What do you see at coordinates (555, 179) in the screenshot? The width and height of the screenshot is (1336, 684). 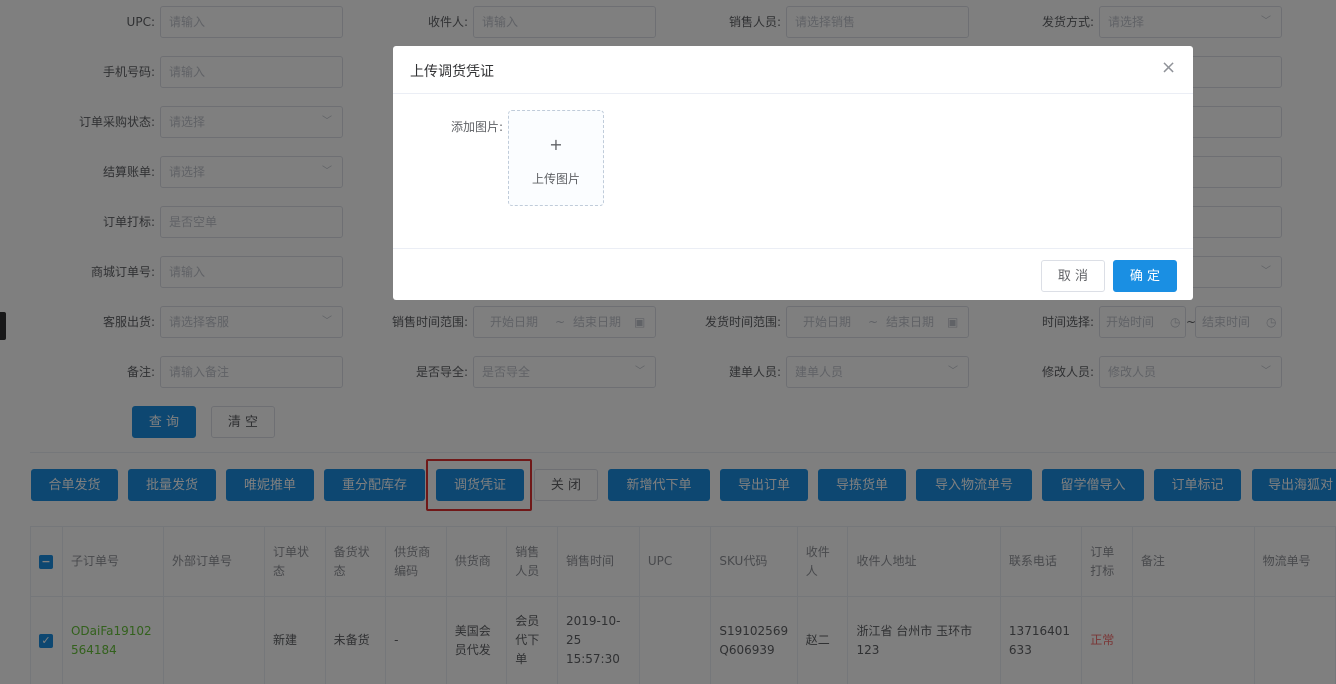 I see `upload-image-text: 上传图片` at bounding box center [555, 179].